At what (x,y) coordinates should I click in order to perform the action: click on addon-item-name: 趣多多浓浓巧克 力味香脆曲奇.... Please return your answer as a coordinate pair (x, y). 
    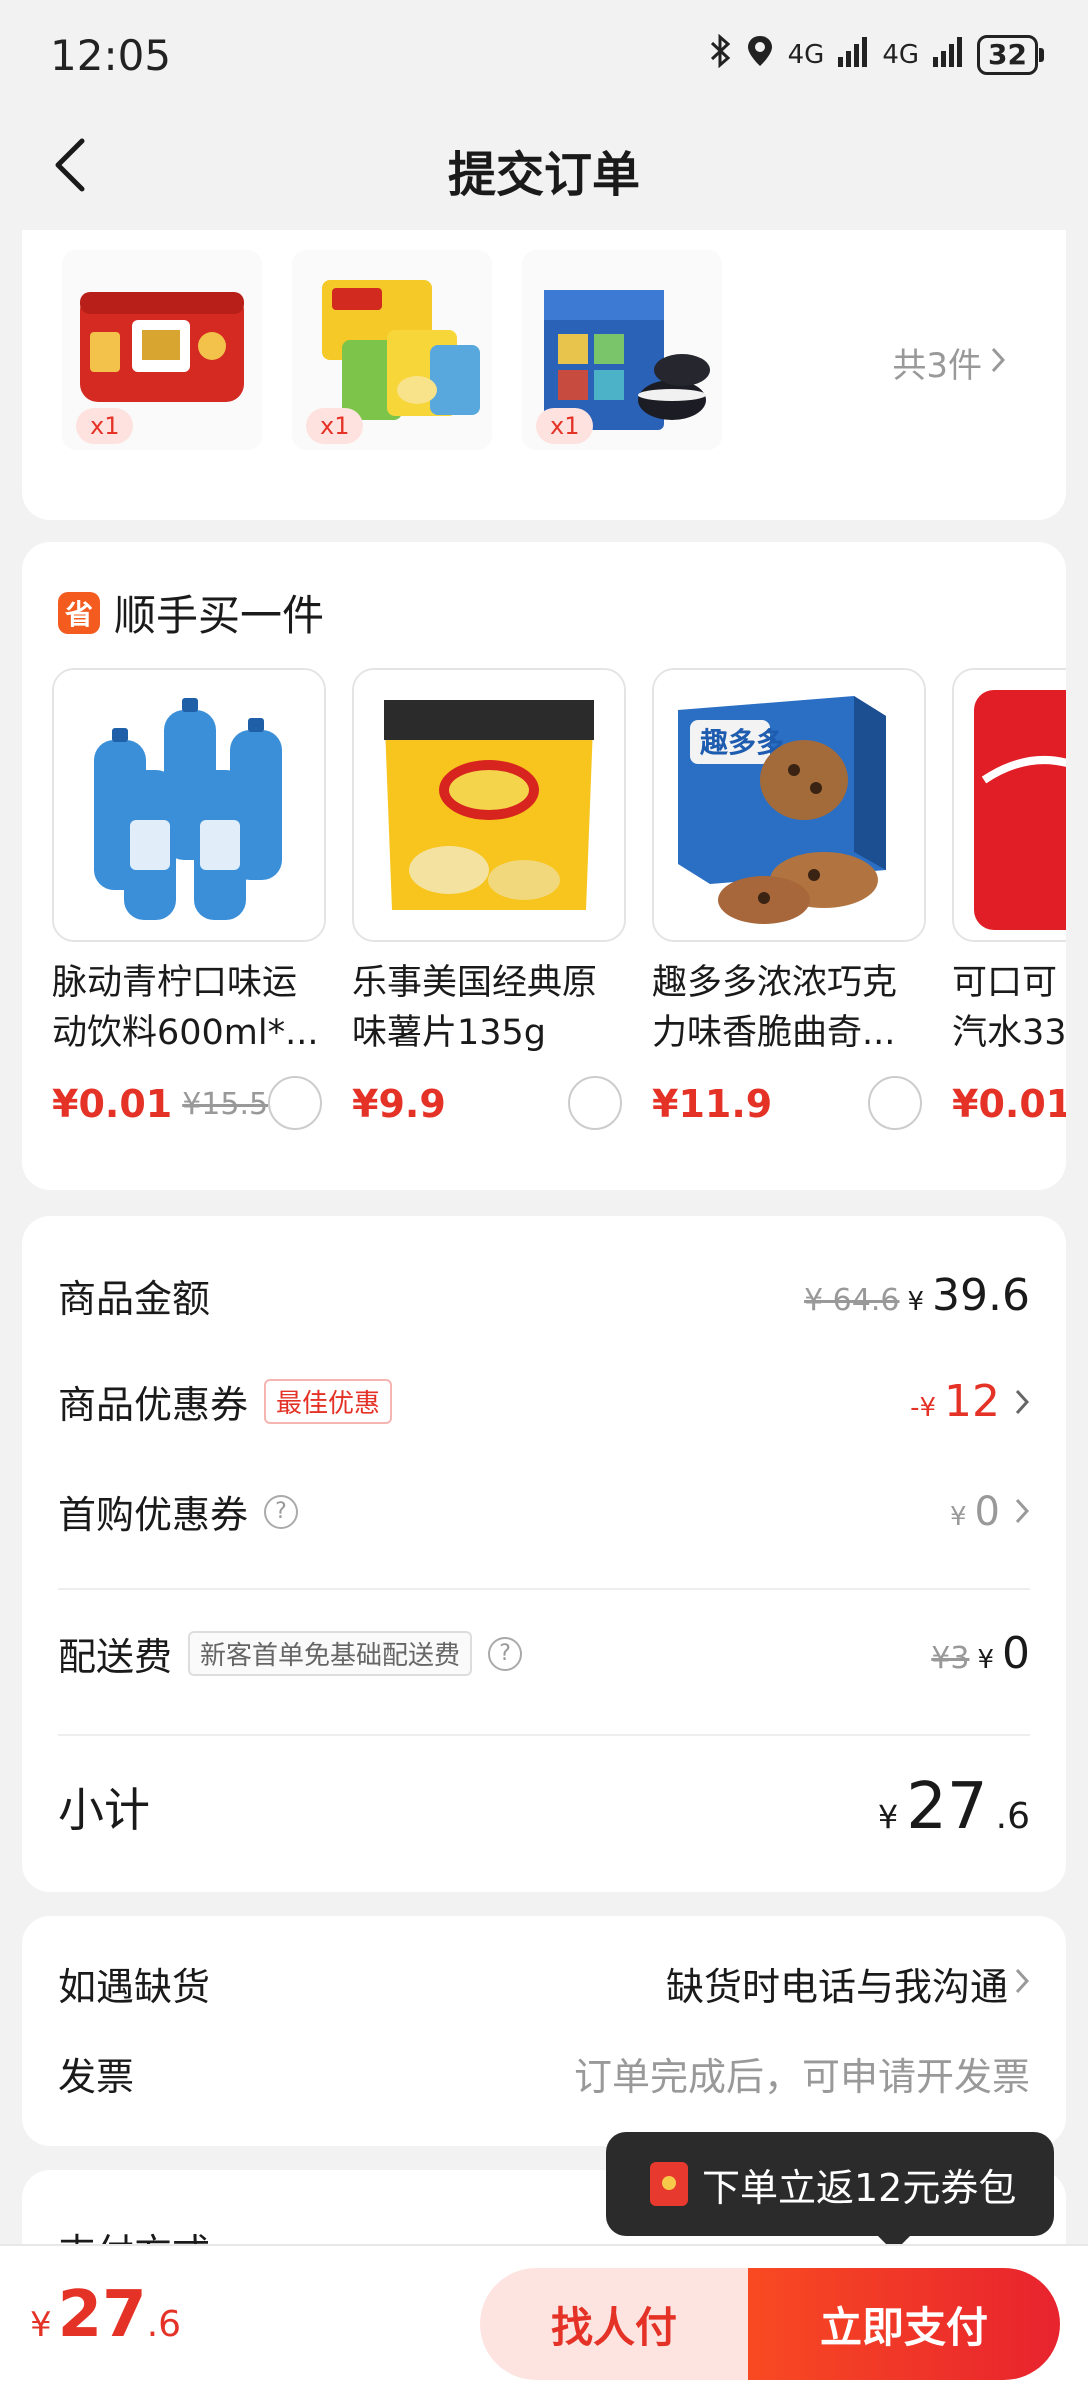
    Looking at the image, I should click on (789, 1008).